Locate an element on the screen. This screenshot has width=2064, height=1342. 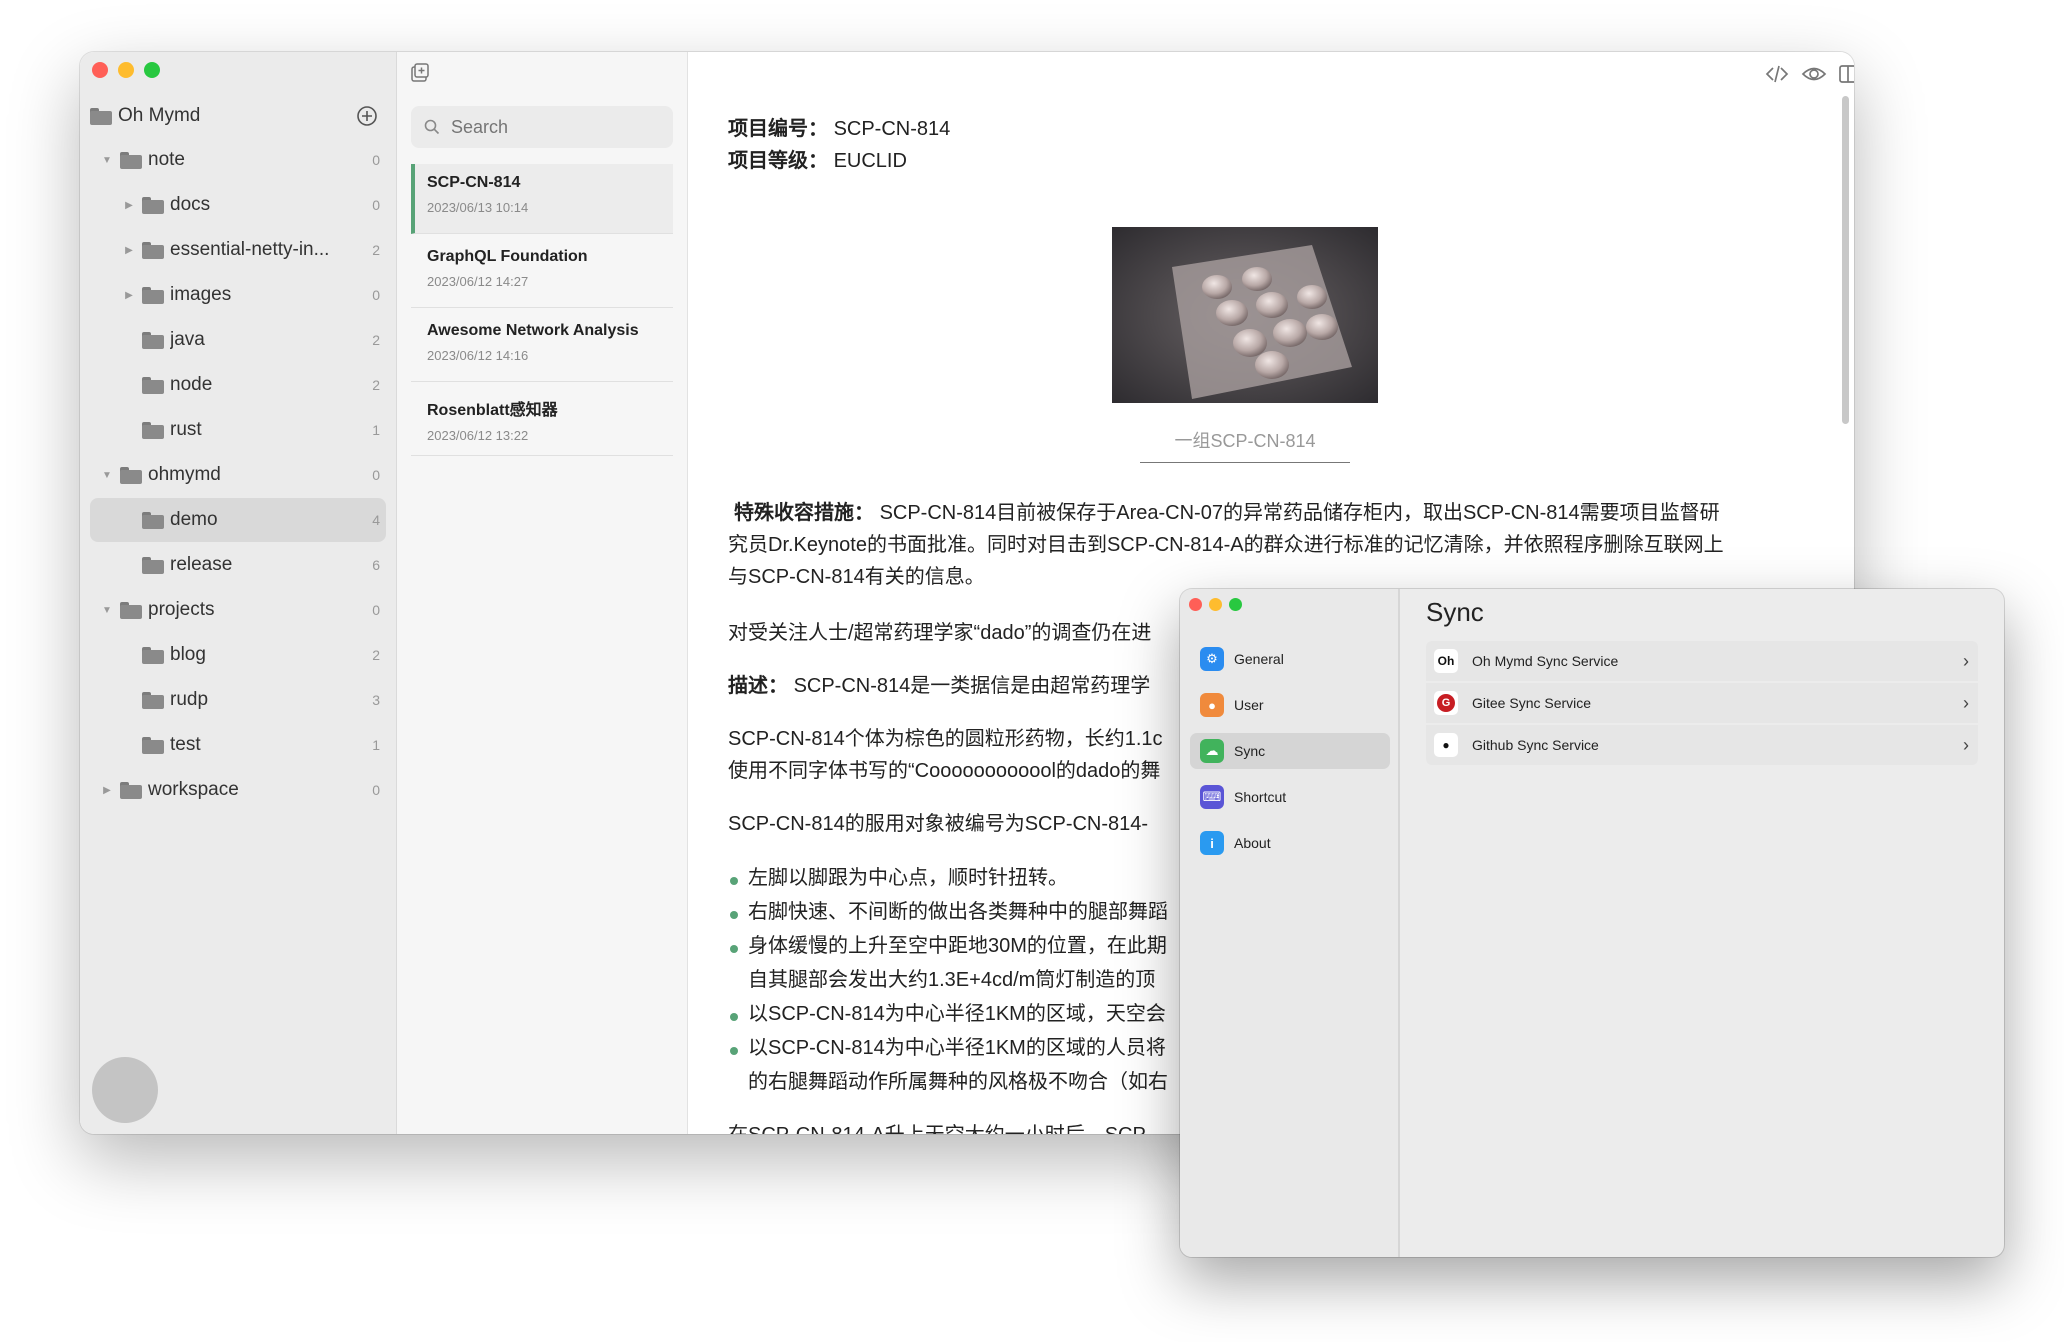
bullet-item-3-continued: 自其腿部会发出大约1.3E+4cd/m筒灯制造的顶 is located at coordinates (952, 980).